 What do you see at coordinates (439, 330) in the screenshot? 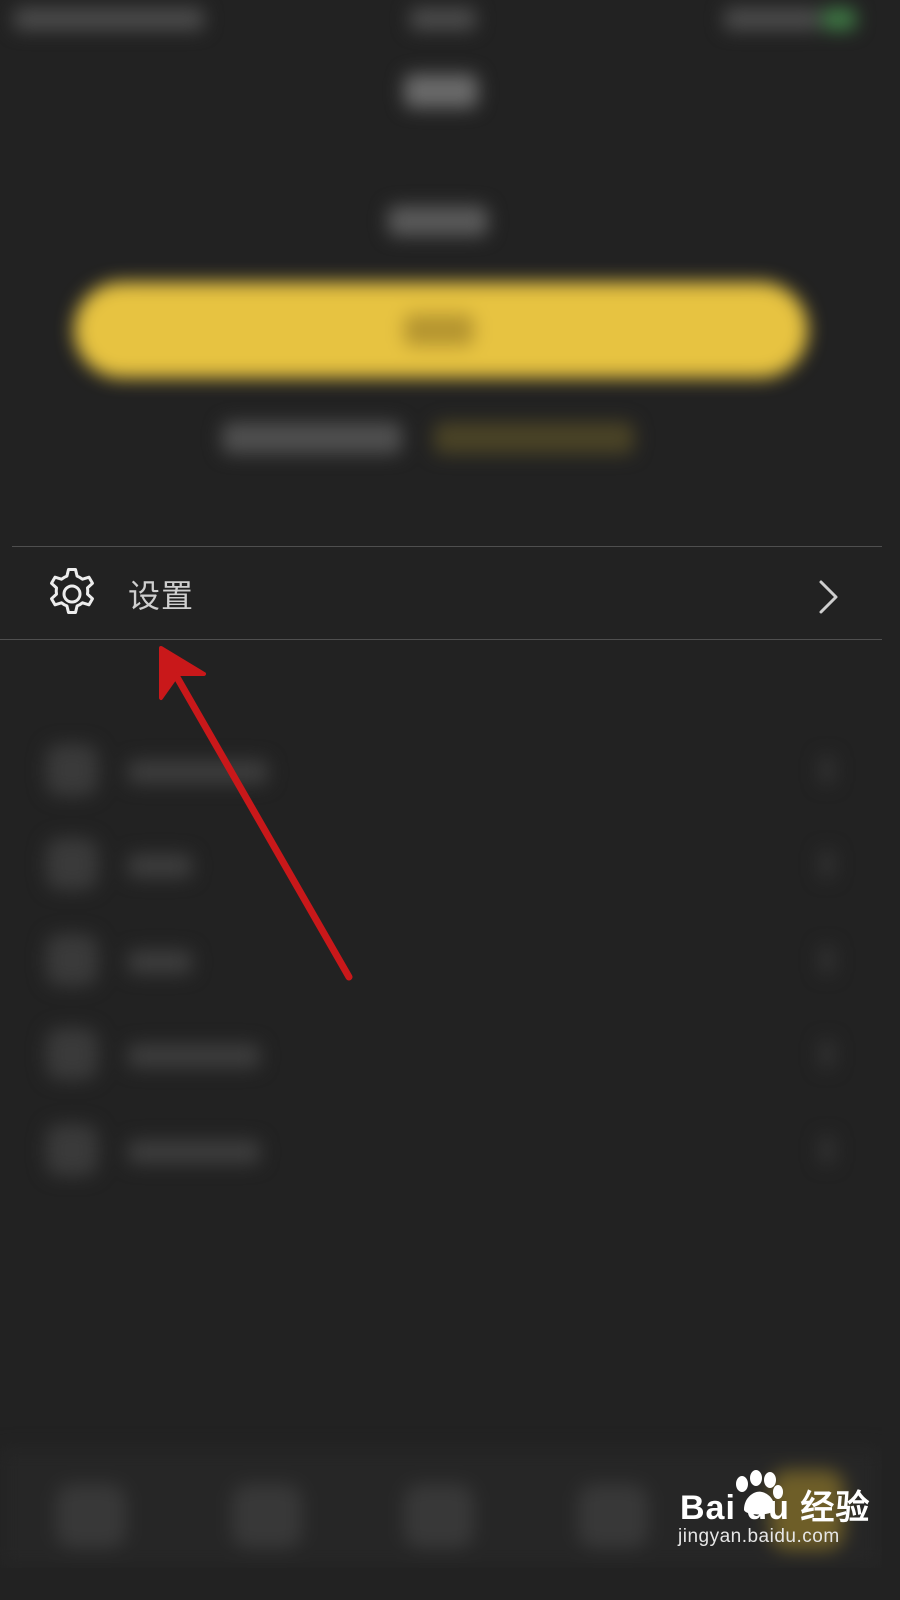
I see `login-button-label` at bounding box center [439, 330].